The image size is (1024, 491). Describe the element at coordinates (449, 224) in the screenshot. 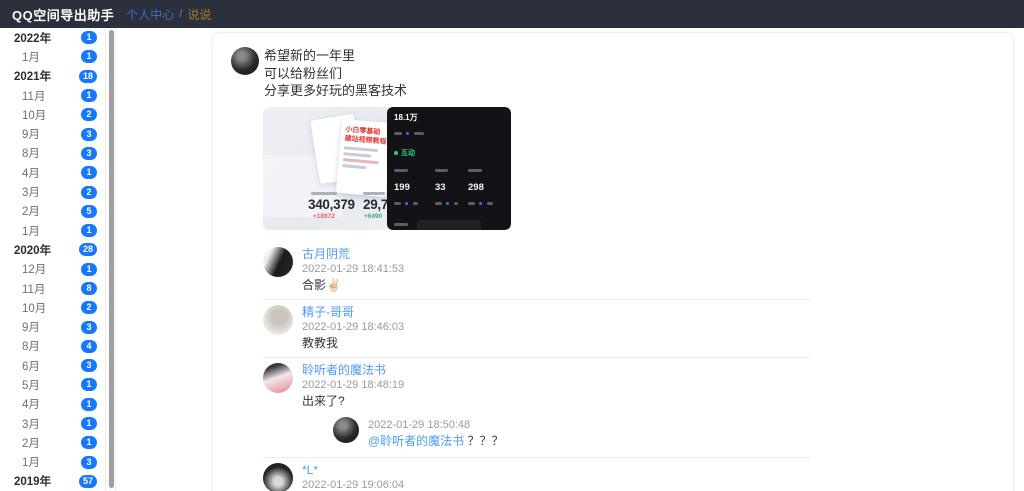

I see `chart-tooltip` at that location.